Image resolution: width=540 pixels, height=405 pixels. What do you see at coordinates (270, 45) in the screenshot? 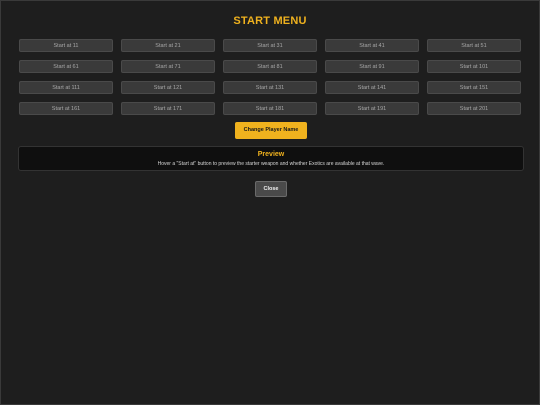
I see `start-at-button: Start at 31` at bounding box center [270, 45].